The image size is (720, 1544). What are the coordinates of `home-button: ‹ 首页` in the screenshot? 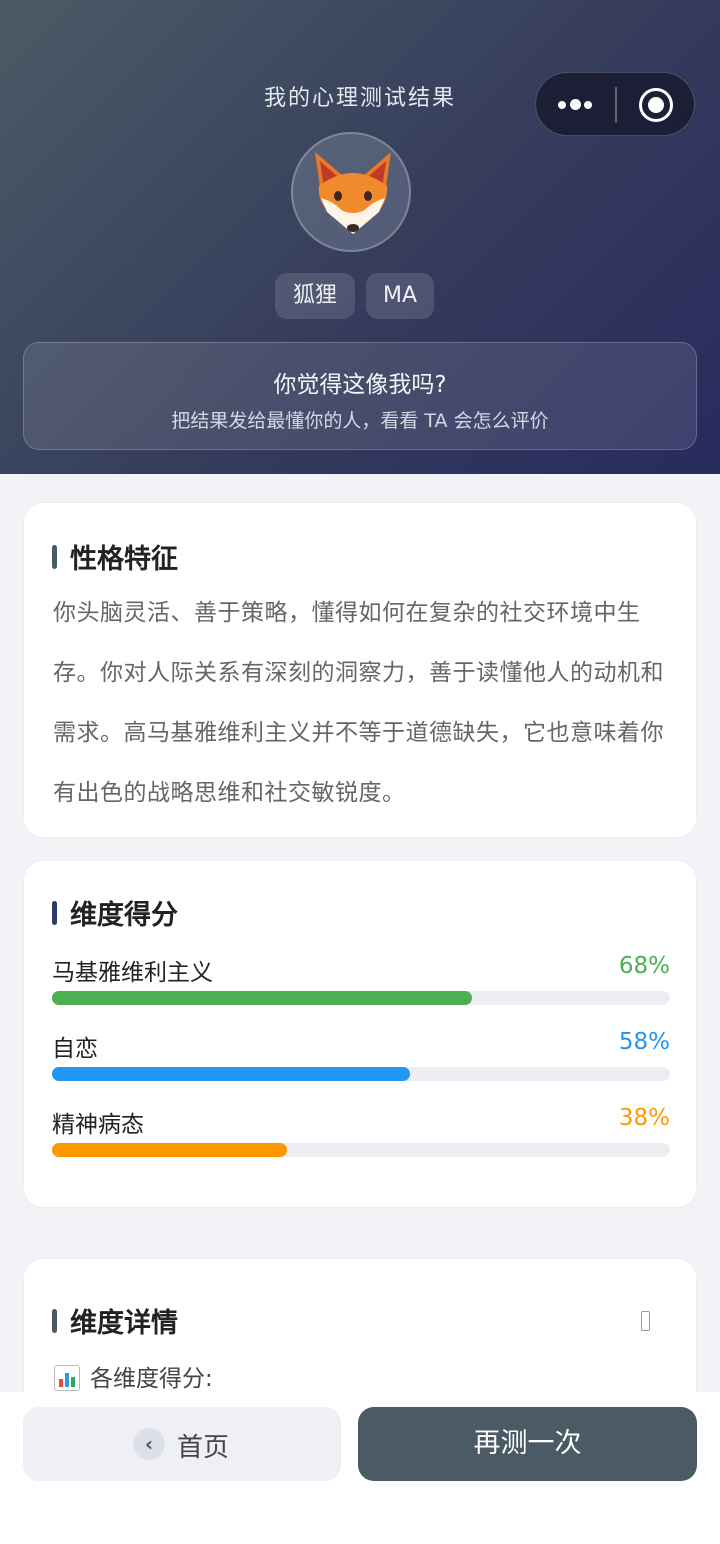 It's located at (182, 1444).